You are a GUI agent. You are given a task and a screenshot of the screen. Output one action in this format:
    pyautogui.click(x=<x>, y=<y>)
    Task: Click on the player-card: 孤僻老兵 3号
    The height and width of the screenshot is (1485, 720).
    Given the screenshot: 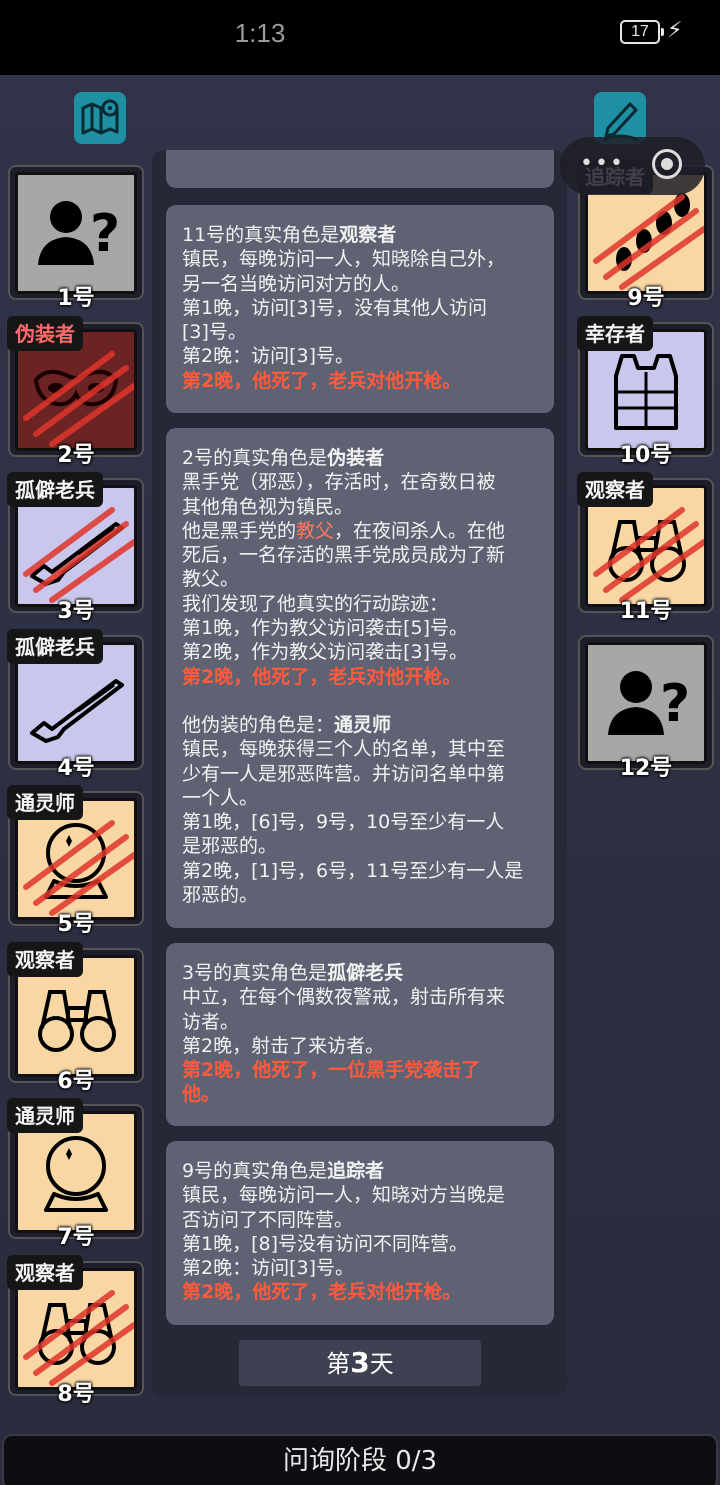 What is the action you would take?
    pyautogui.click(x=75, y=548)
    